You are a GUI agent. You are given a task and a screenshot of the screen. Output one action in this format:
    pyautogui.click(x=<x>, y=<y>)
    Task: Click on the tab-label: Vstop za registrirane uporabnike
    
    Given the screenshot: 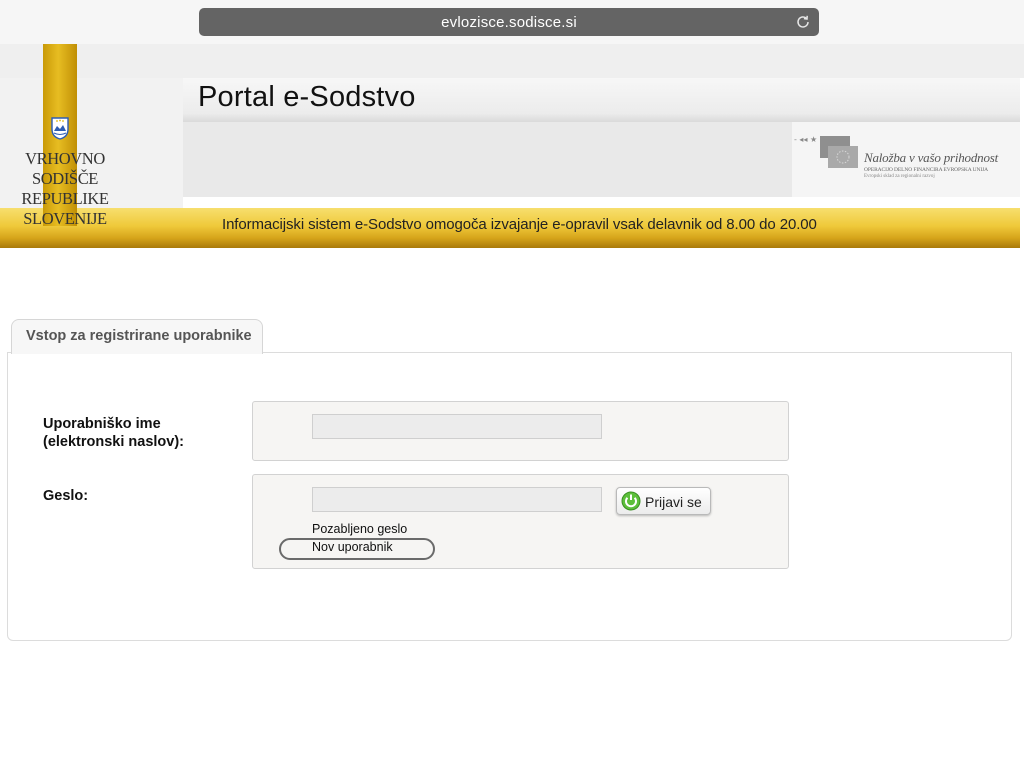 What is the action you would take?
    pyautogui.click(x=139, y=336)
    